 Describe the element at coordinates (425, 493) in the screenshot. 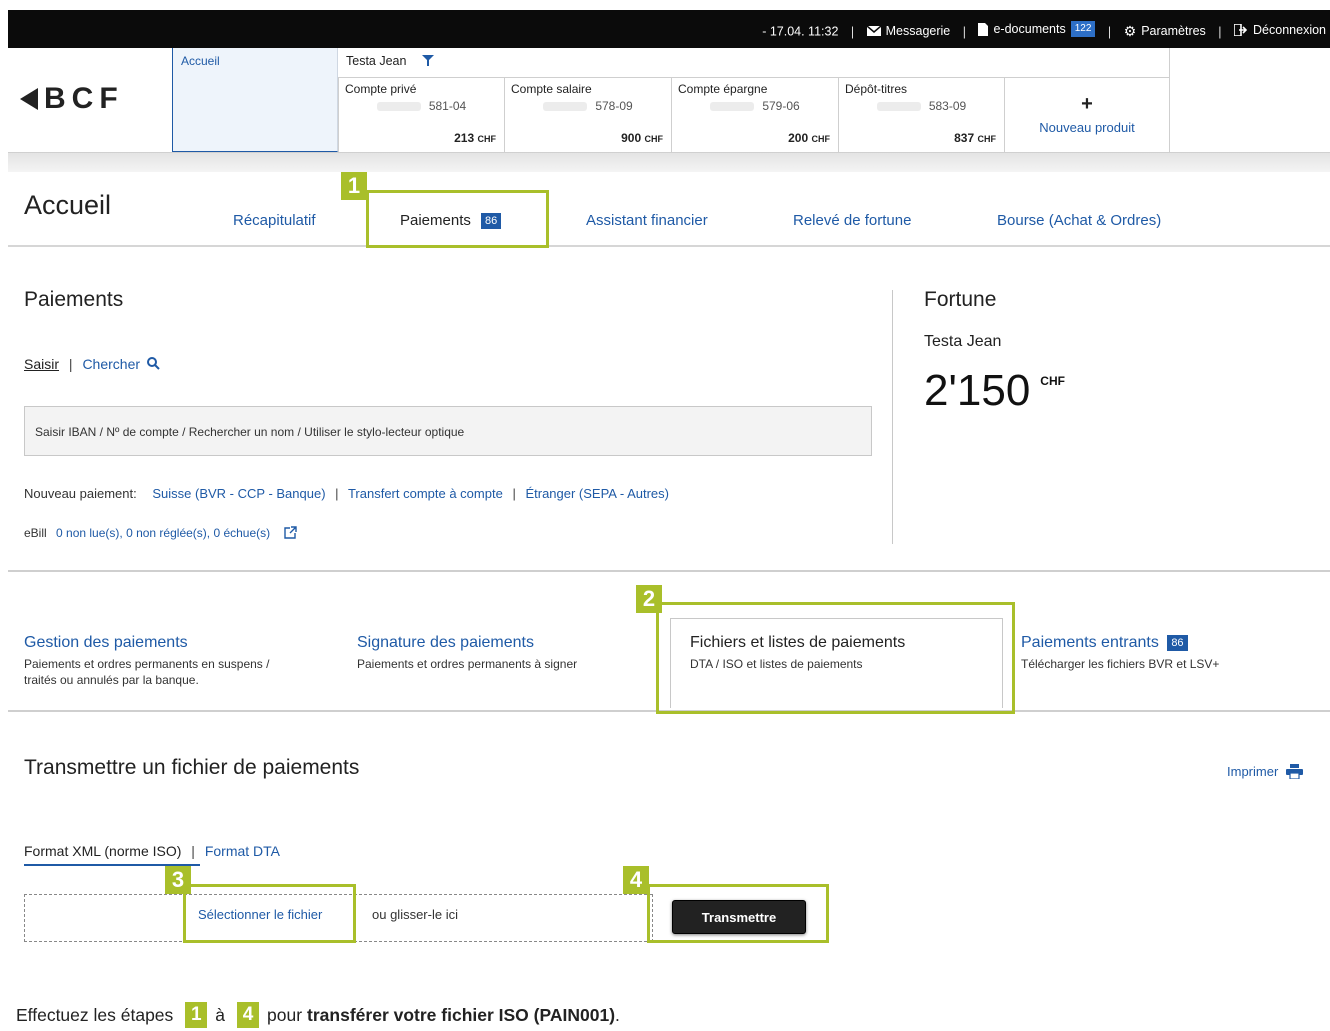

I see `new-payment-transfert-link: Transfert compte à compte` at that location.